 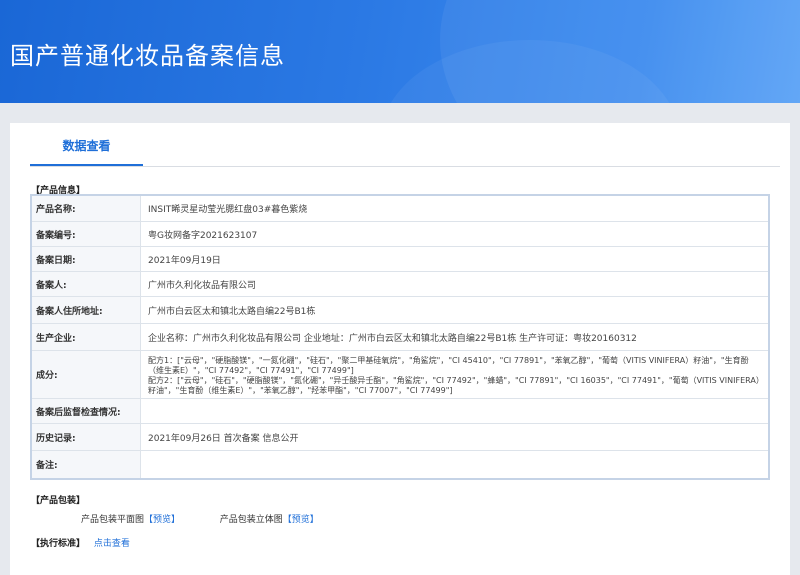 What do you see at coordinates (86, 284) in the screenshot?
I see `row-label: 备案人:` at bounding box center [86, 284].